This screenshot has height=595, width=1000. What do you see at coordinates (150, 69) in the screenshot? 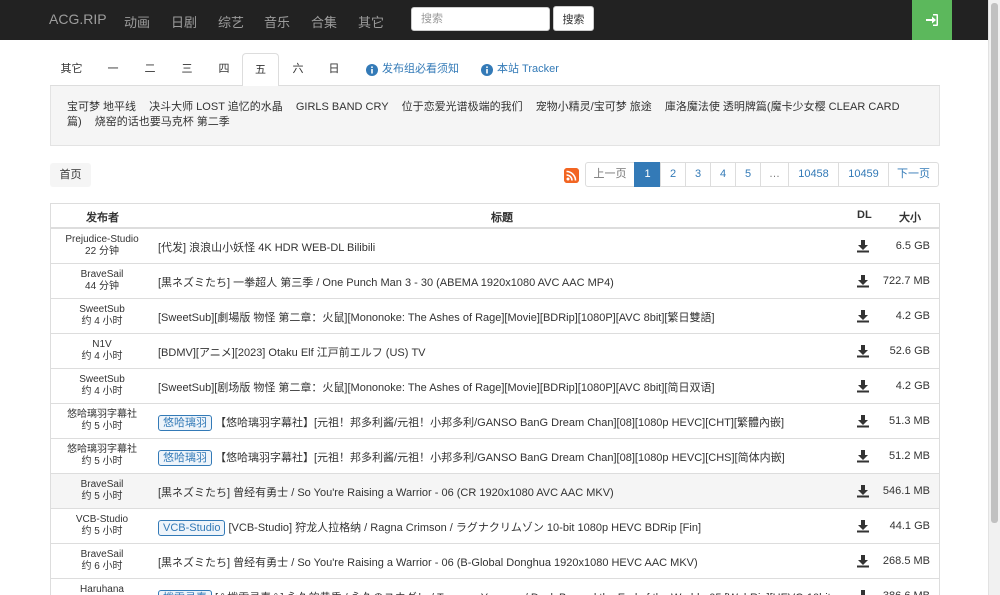
I see `tab-tuesday: 二` at bounding box center [150, 69].